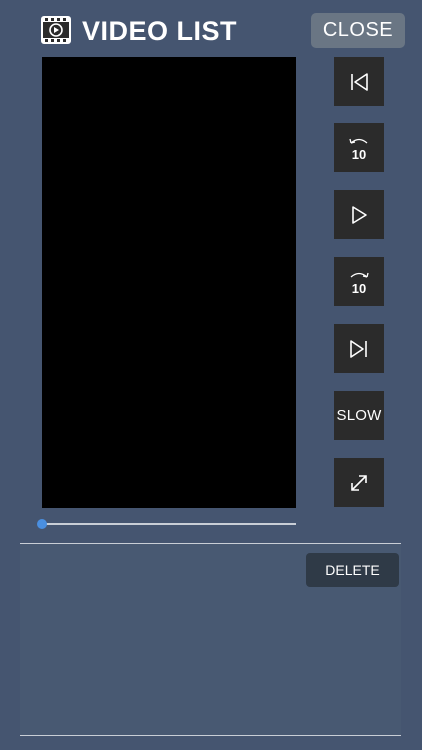  I want to click on rewind-10-button: 10, so click(359, 147).